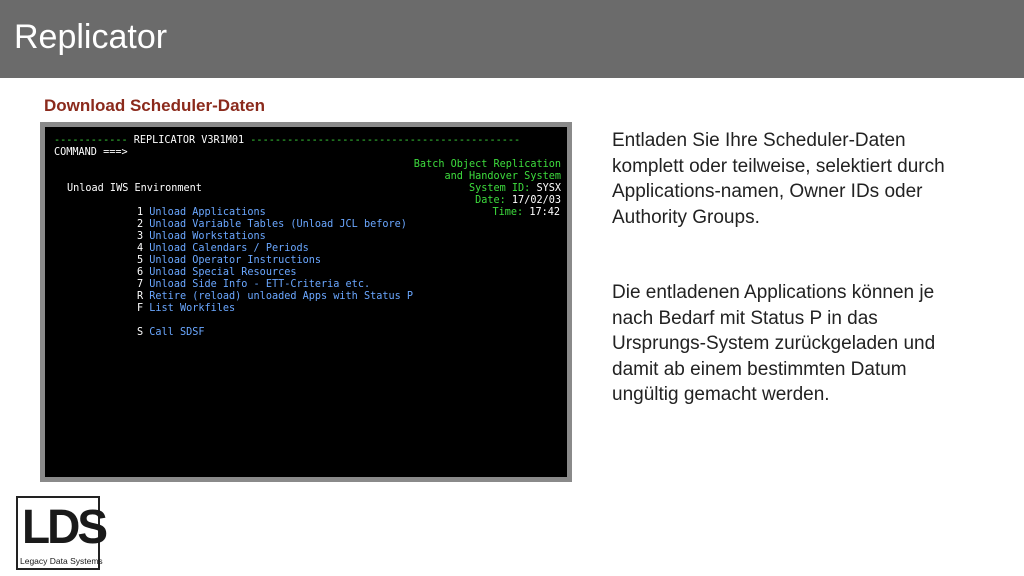 The height and width of the screenshot is (576, 1024). I want to click on menu-option: 5 Unload Operator Instructions, so click(229, 261).